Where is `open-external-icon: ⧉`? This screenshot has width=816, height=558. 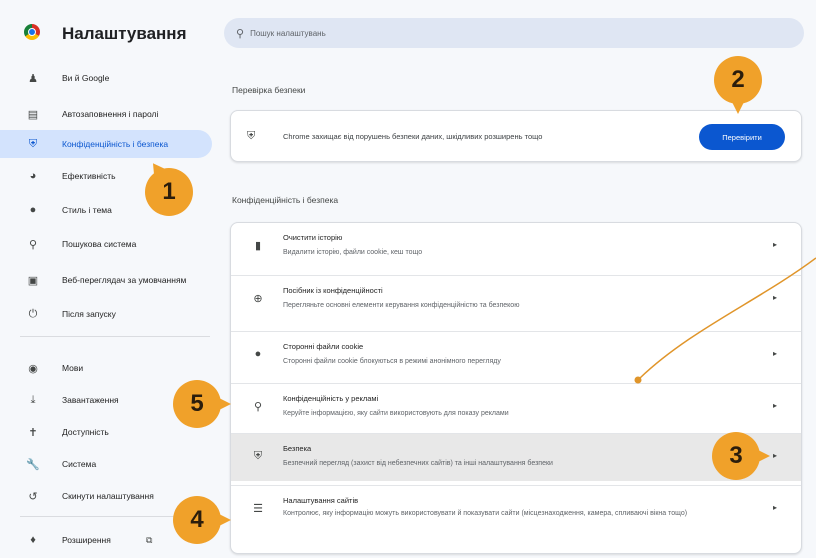 open-external-icon: ⧉ is located at coordinates (149, 539).